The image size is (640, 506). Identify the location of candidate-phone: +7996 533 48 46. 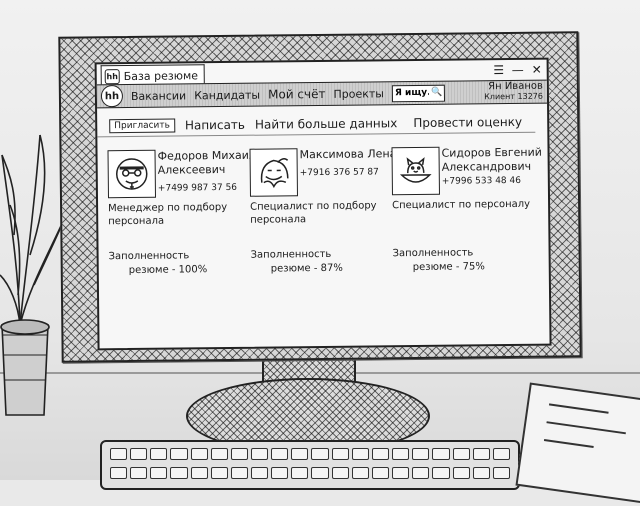
(481, 181).